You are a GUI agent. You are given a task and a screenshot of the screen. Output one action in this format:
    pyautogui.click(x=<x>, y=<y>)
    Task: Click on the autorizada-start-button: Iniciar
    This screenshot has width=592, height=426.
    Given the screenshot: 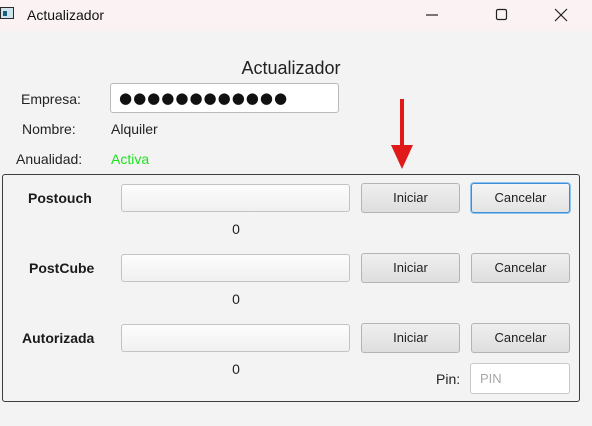 What is the action you would take?
    pyautogui.click(x=410, y=338)
    